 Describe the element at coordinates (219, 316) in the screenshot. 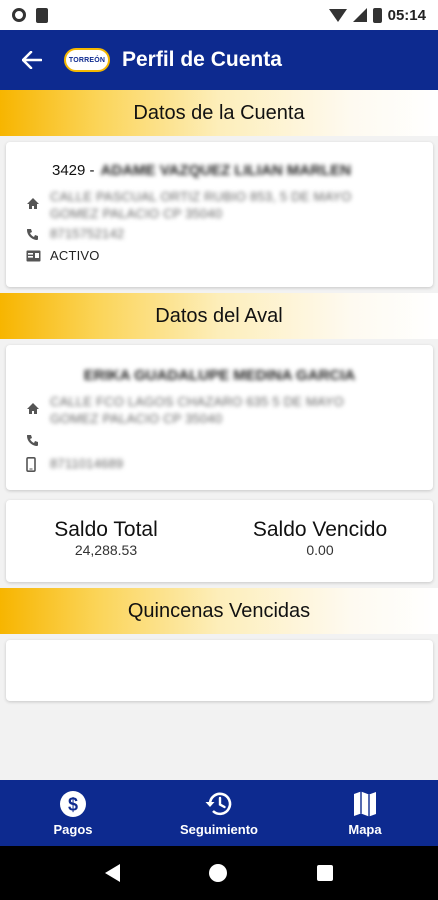

I see `section-header-aval: Datos del Aval` at that location.